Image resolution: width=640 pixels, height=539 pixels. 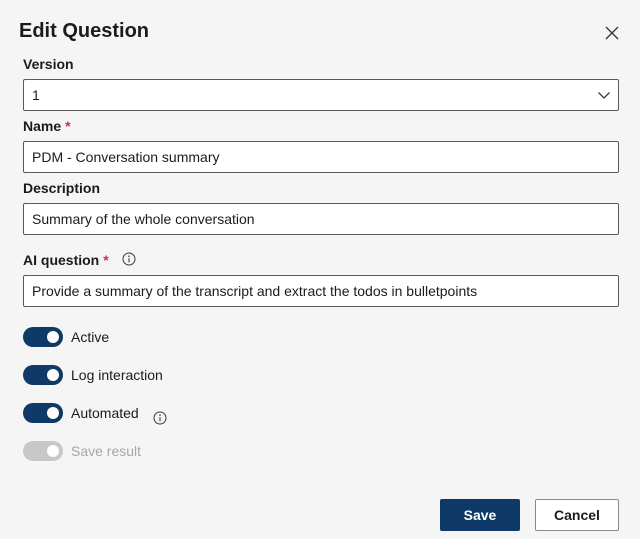 What do you see at coordinates (43, 413) in the screenshot?
I see `automated-toggle` at bounding box center [43, 413].